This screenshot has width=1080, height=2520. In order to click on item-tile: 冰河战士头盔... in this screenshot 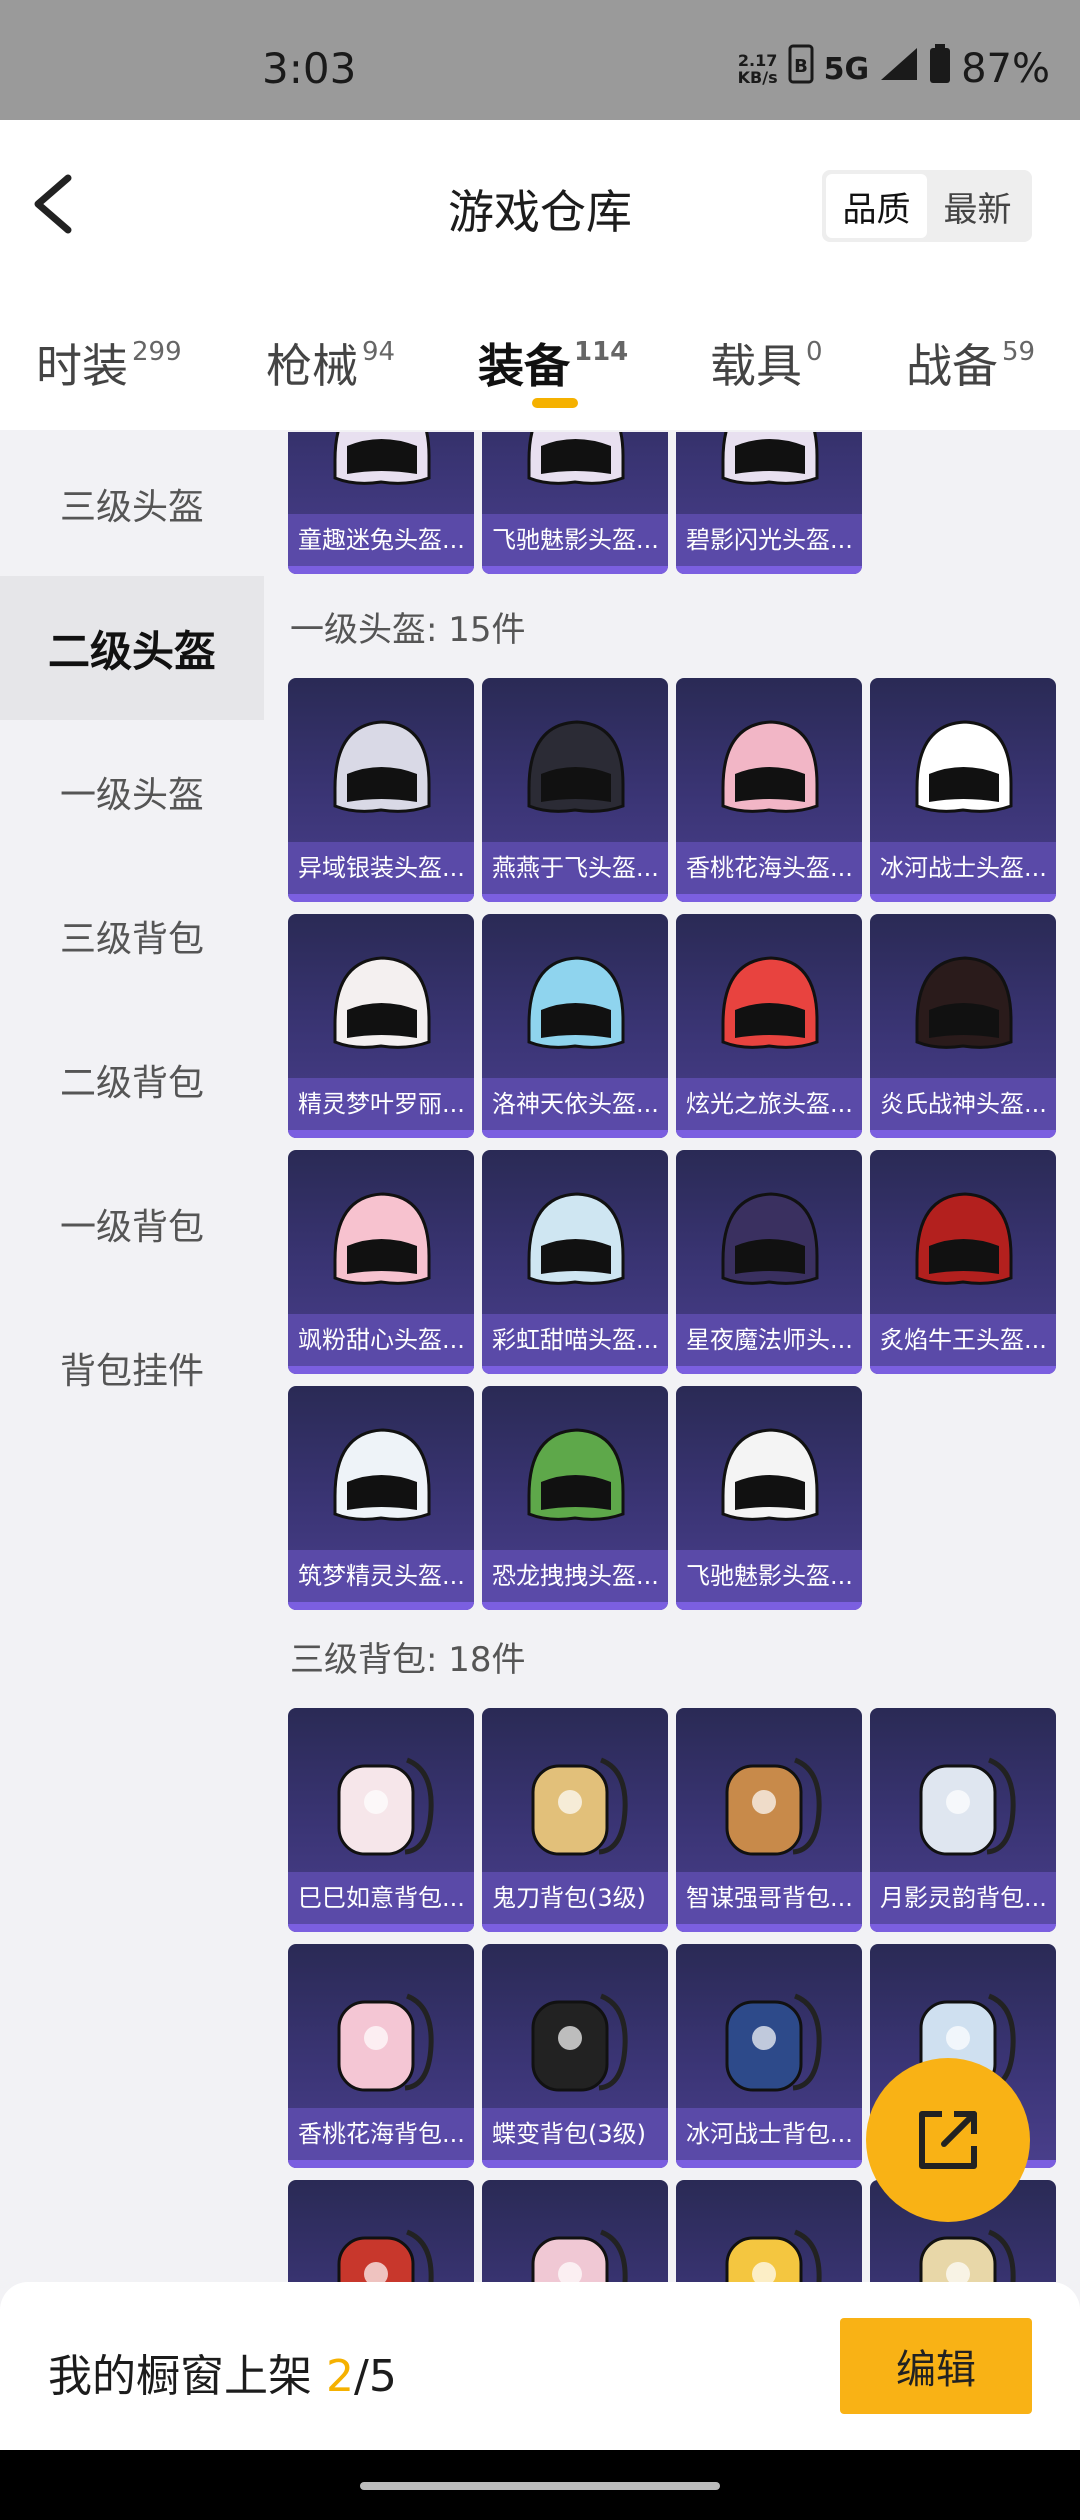, I will do `click(963, 790)`.